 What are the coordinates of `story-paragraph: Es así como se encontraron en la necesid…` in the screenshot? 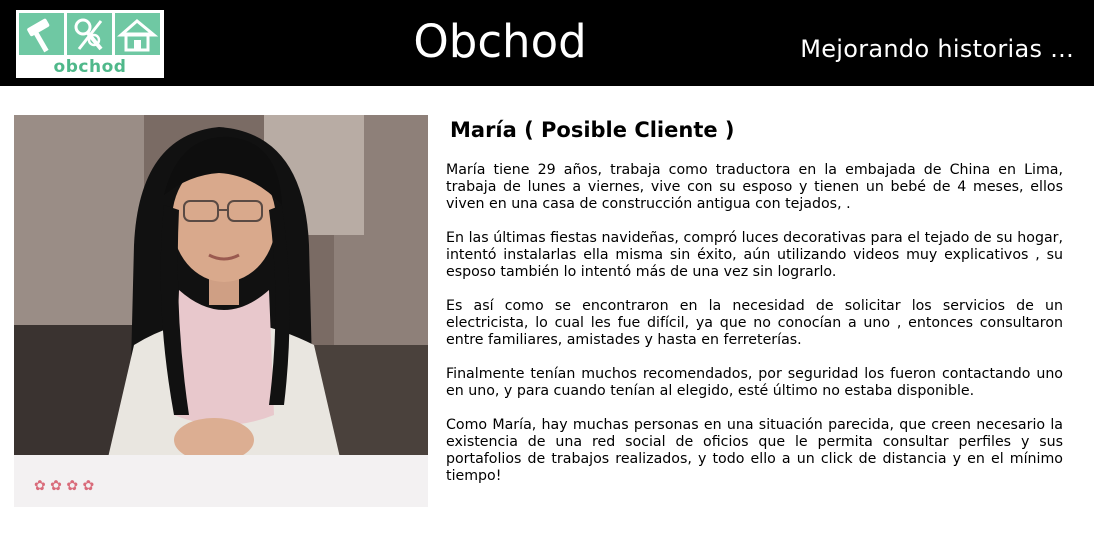 It's located at (754, 323).